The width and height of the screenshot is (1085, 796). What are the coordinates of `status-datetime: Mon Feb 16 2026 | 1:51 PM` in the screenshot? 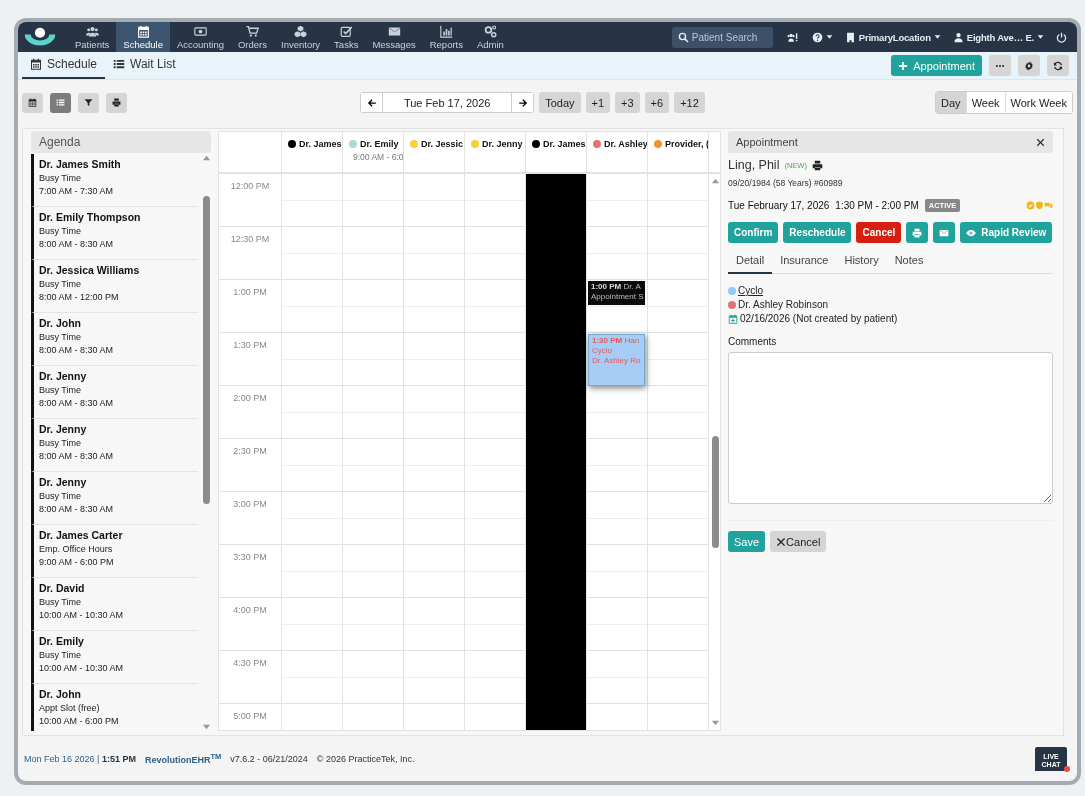 It's located at (80, 758).